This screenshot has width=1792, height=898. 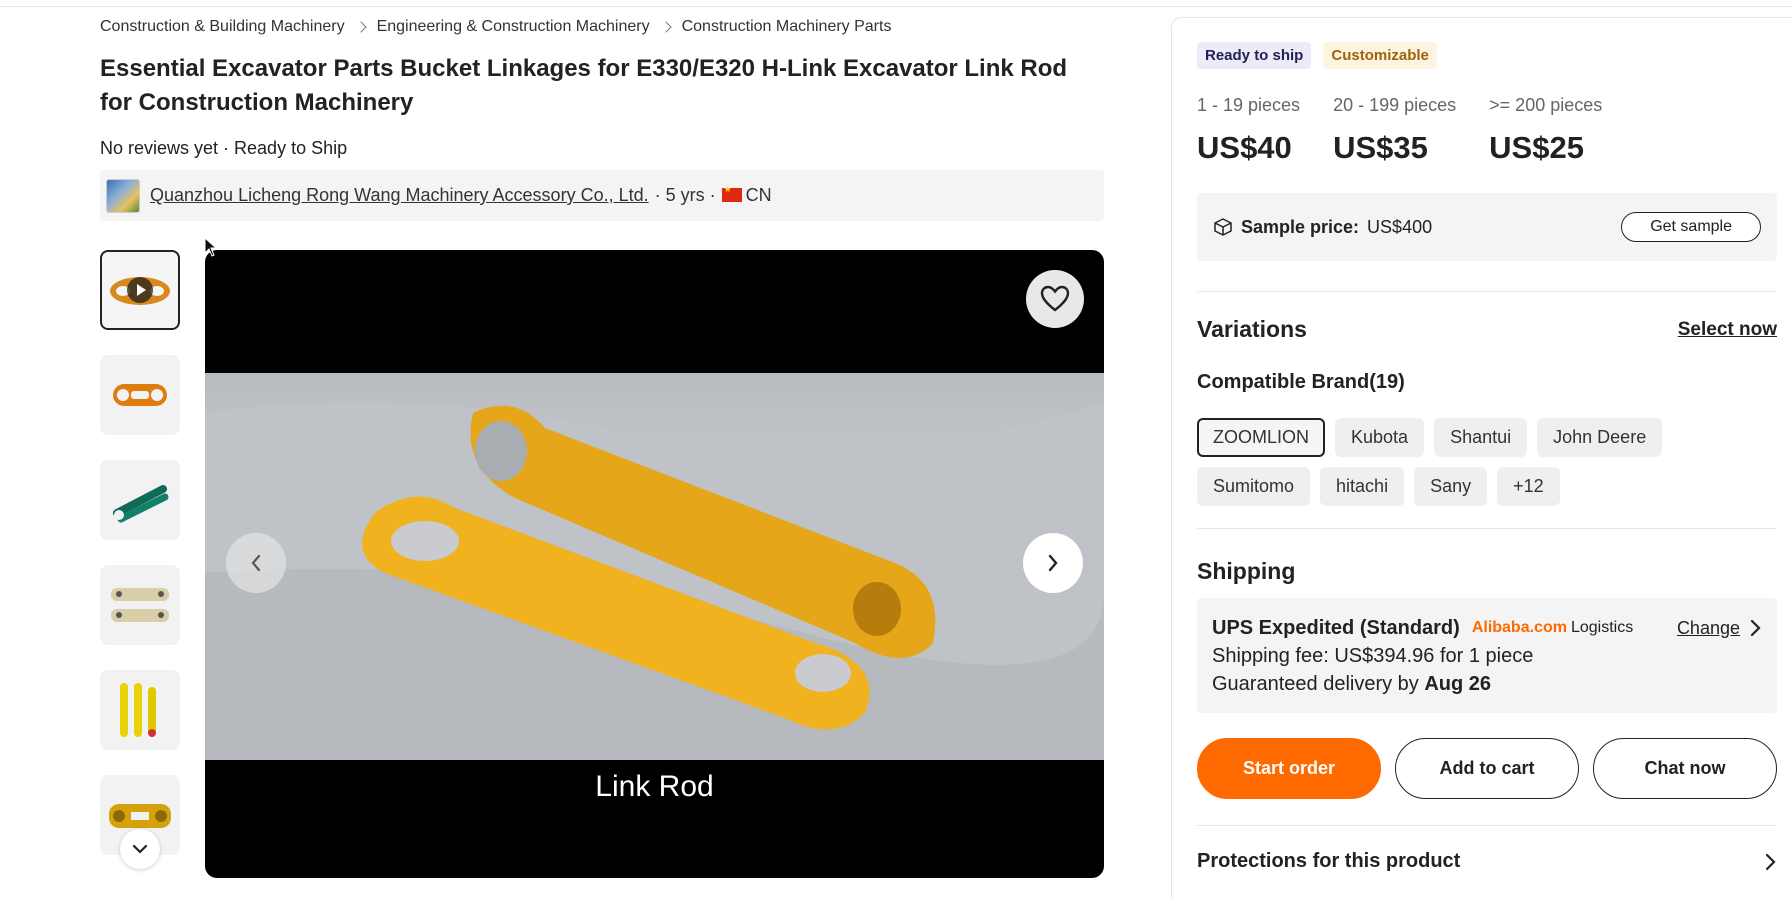 What do you see at coordinates (1318, 684) in the screenshot?
I see `delivery-prefix: Guaranteed delivery by` at bounding box center [1318, 684].